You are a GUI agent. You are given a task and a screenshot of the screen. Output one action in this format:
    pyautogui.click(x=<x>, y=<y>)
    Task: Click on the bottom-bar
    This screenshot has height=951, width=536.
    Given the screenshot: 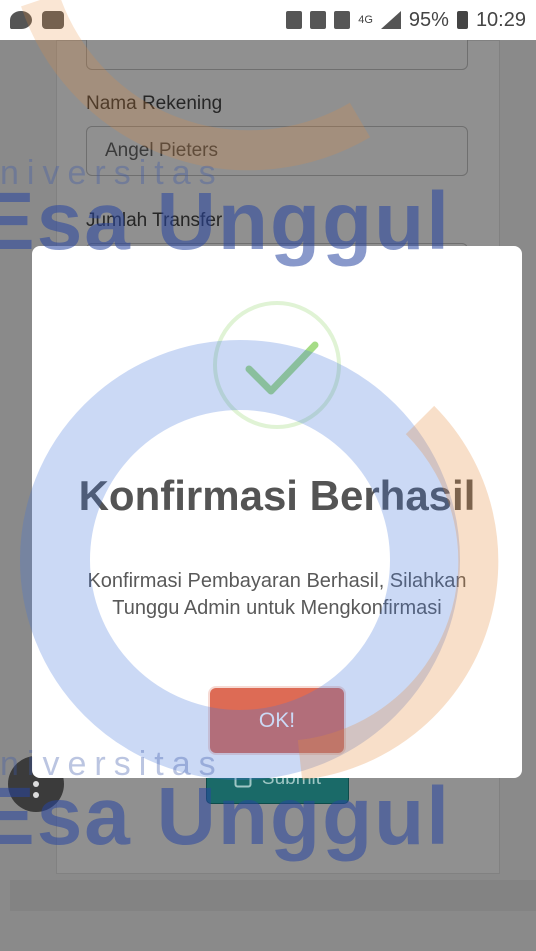 What is the action you would take?
    pyautogui.click(x=273, y=895)
    